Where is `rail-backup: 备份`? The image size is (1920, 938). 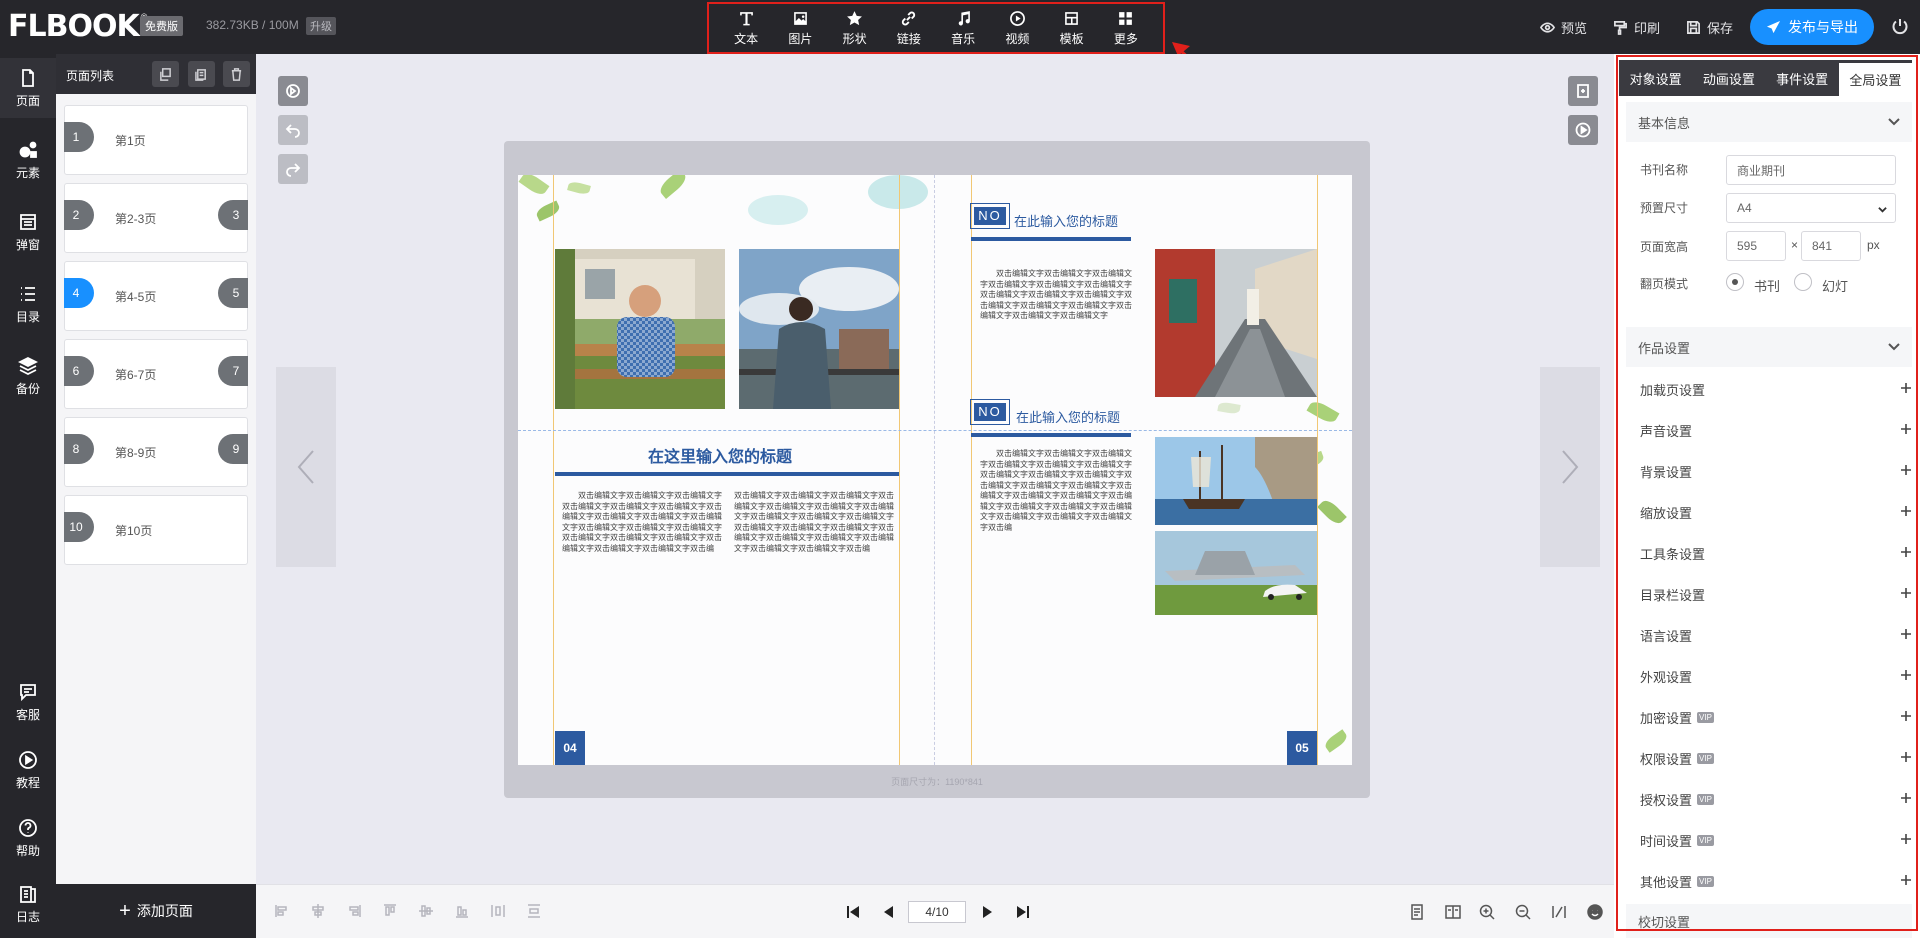
rail-backup: 备份 is located at coordinates (28, 376).